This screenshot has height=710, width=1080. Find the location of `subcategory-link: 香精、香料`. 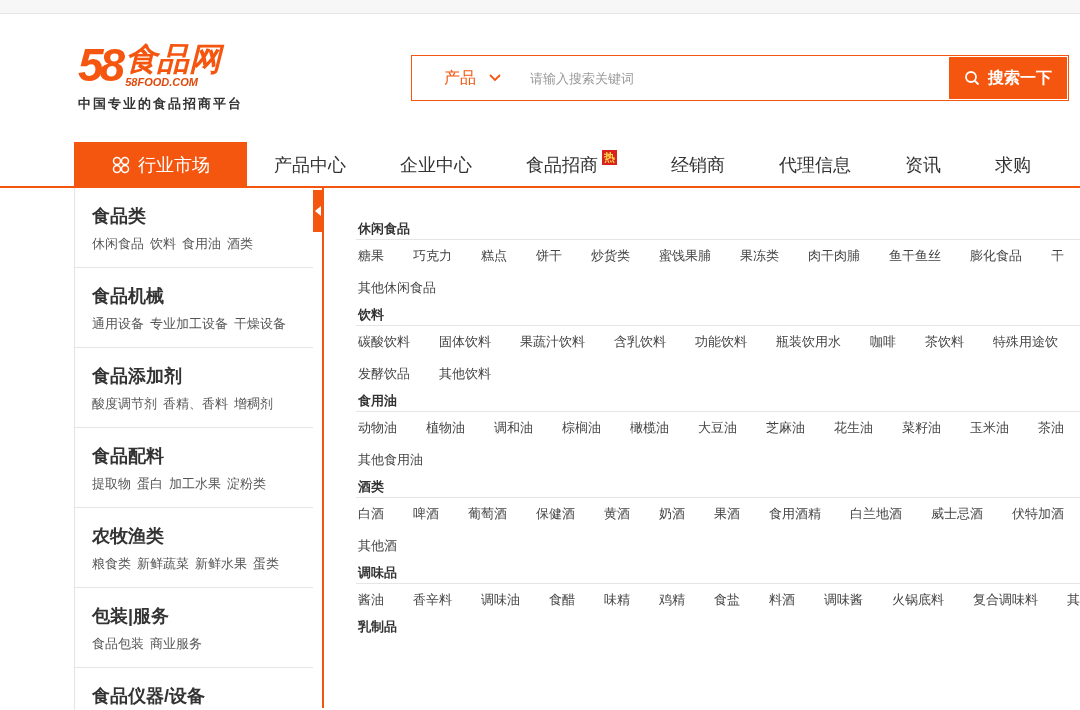

subcategory-link: 香精、香料 is located at coordinates (195, 404).